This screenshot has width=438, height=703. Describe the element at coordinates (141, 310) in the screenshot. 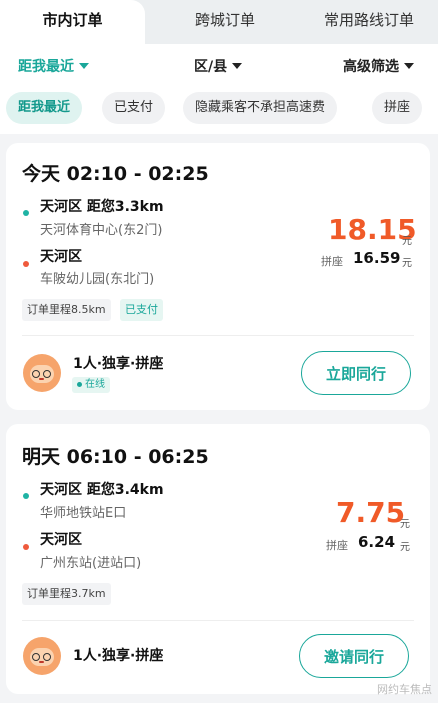

I see `paid-tag: 已支付` at that location.